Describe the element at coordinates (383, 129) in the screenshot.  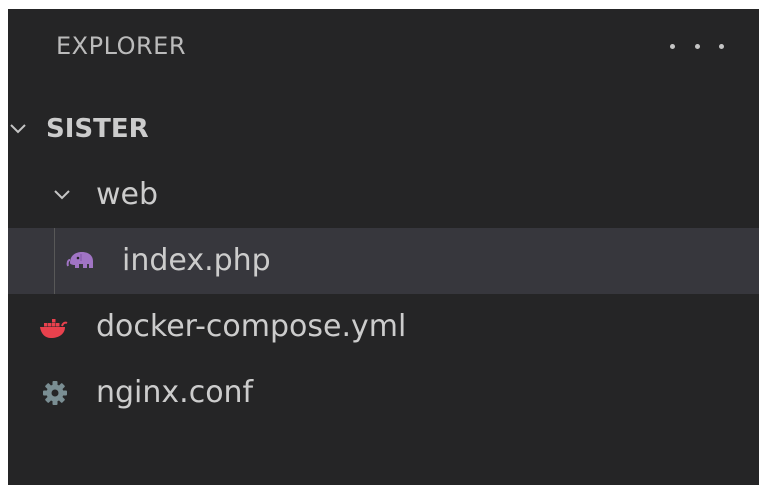
I see `tree-item-root-sister: SISTER` at that location.